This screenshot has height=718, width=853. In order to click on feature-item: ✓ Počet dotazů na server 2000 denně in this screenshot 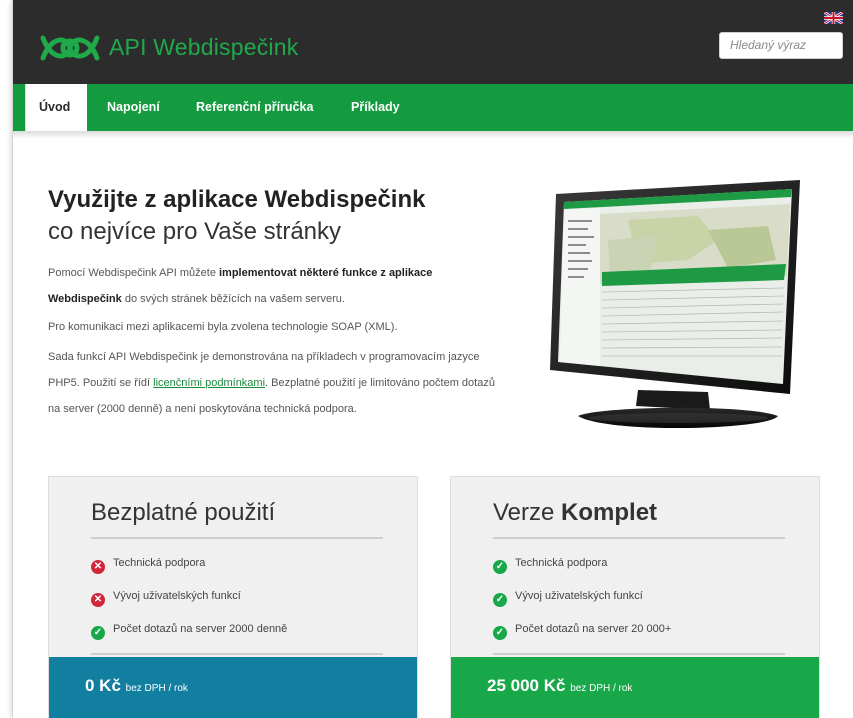, I will do `click(189, 631)`.